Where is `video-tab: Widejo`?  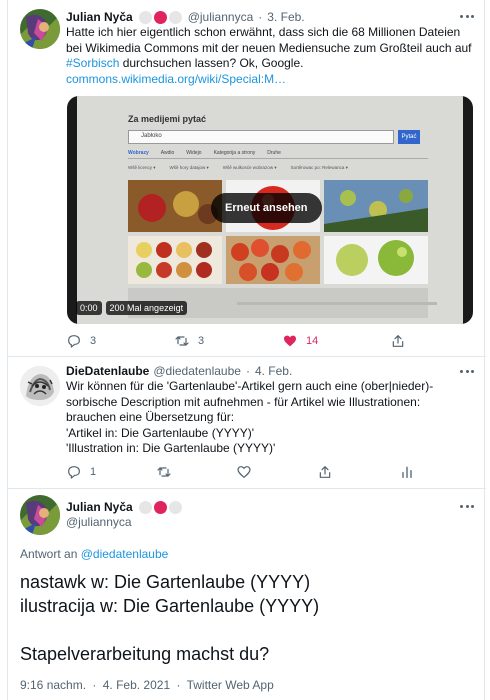 video-tab: Widejo is located at coordinates (194, 153).